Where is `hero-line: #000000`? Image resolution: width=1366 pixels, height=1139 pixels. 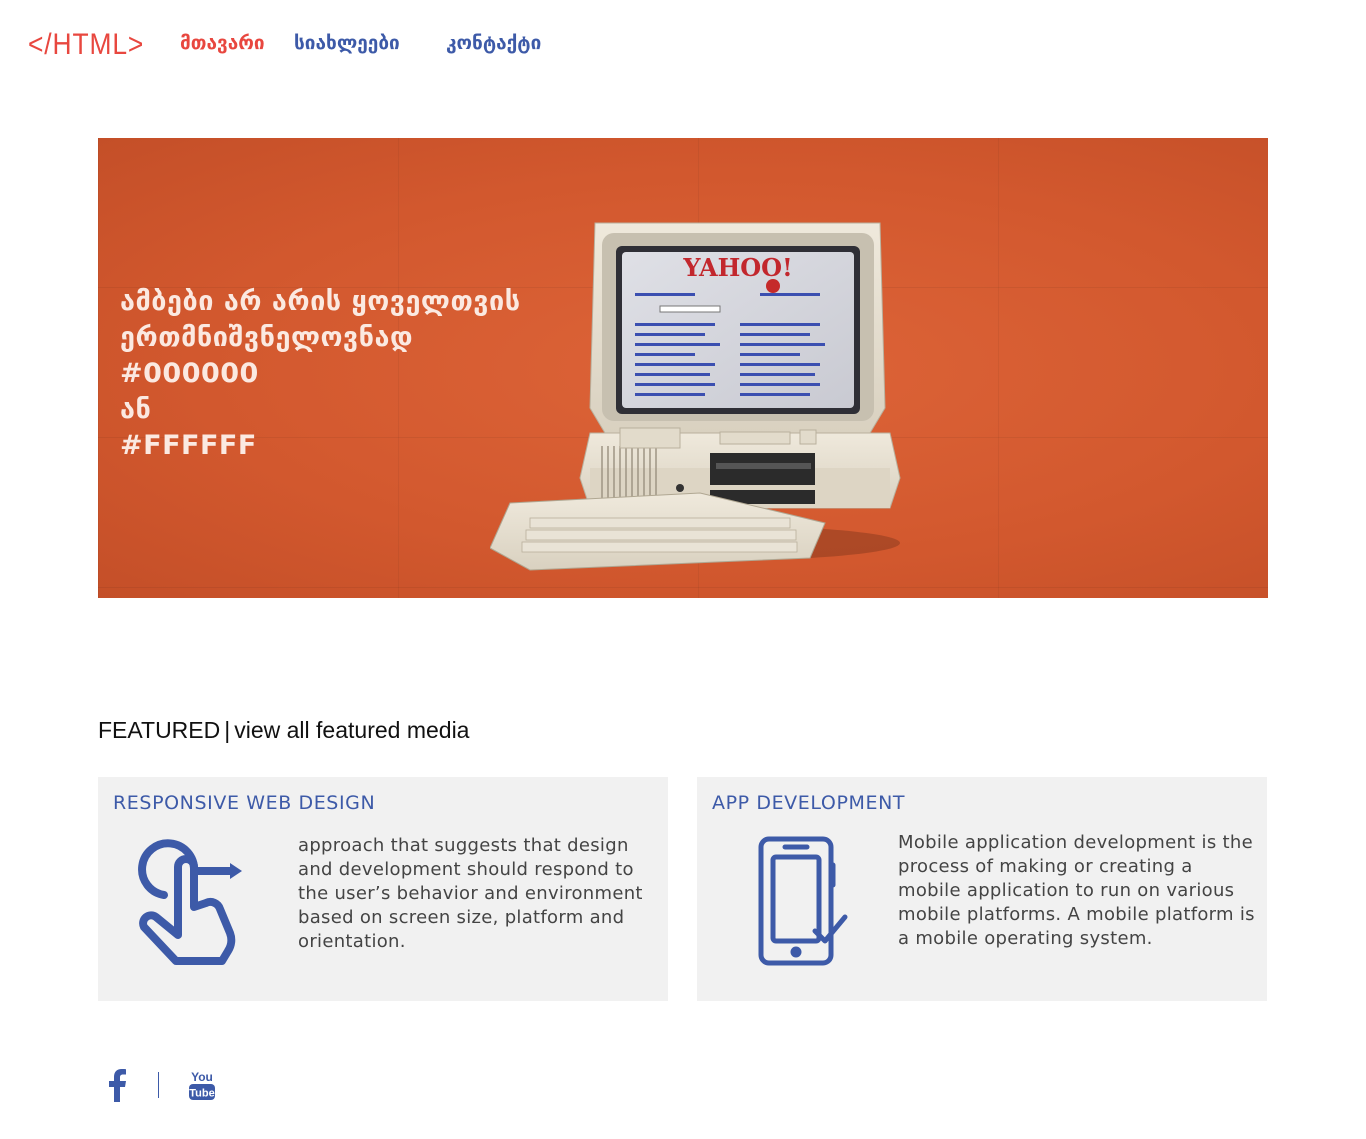
hero-line: #000000 is located at coordinates (189, 373).